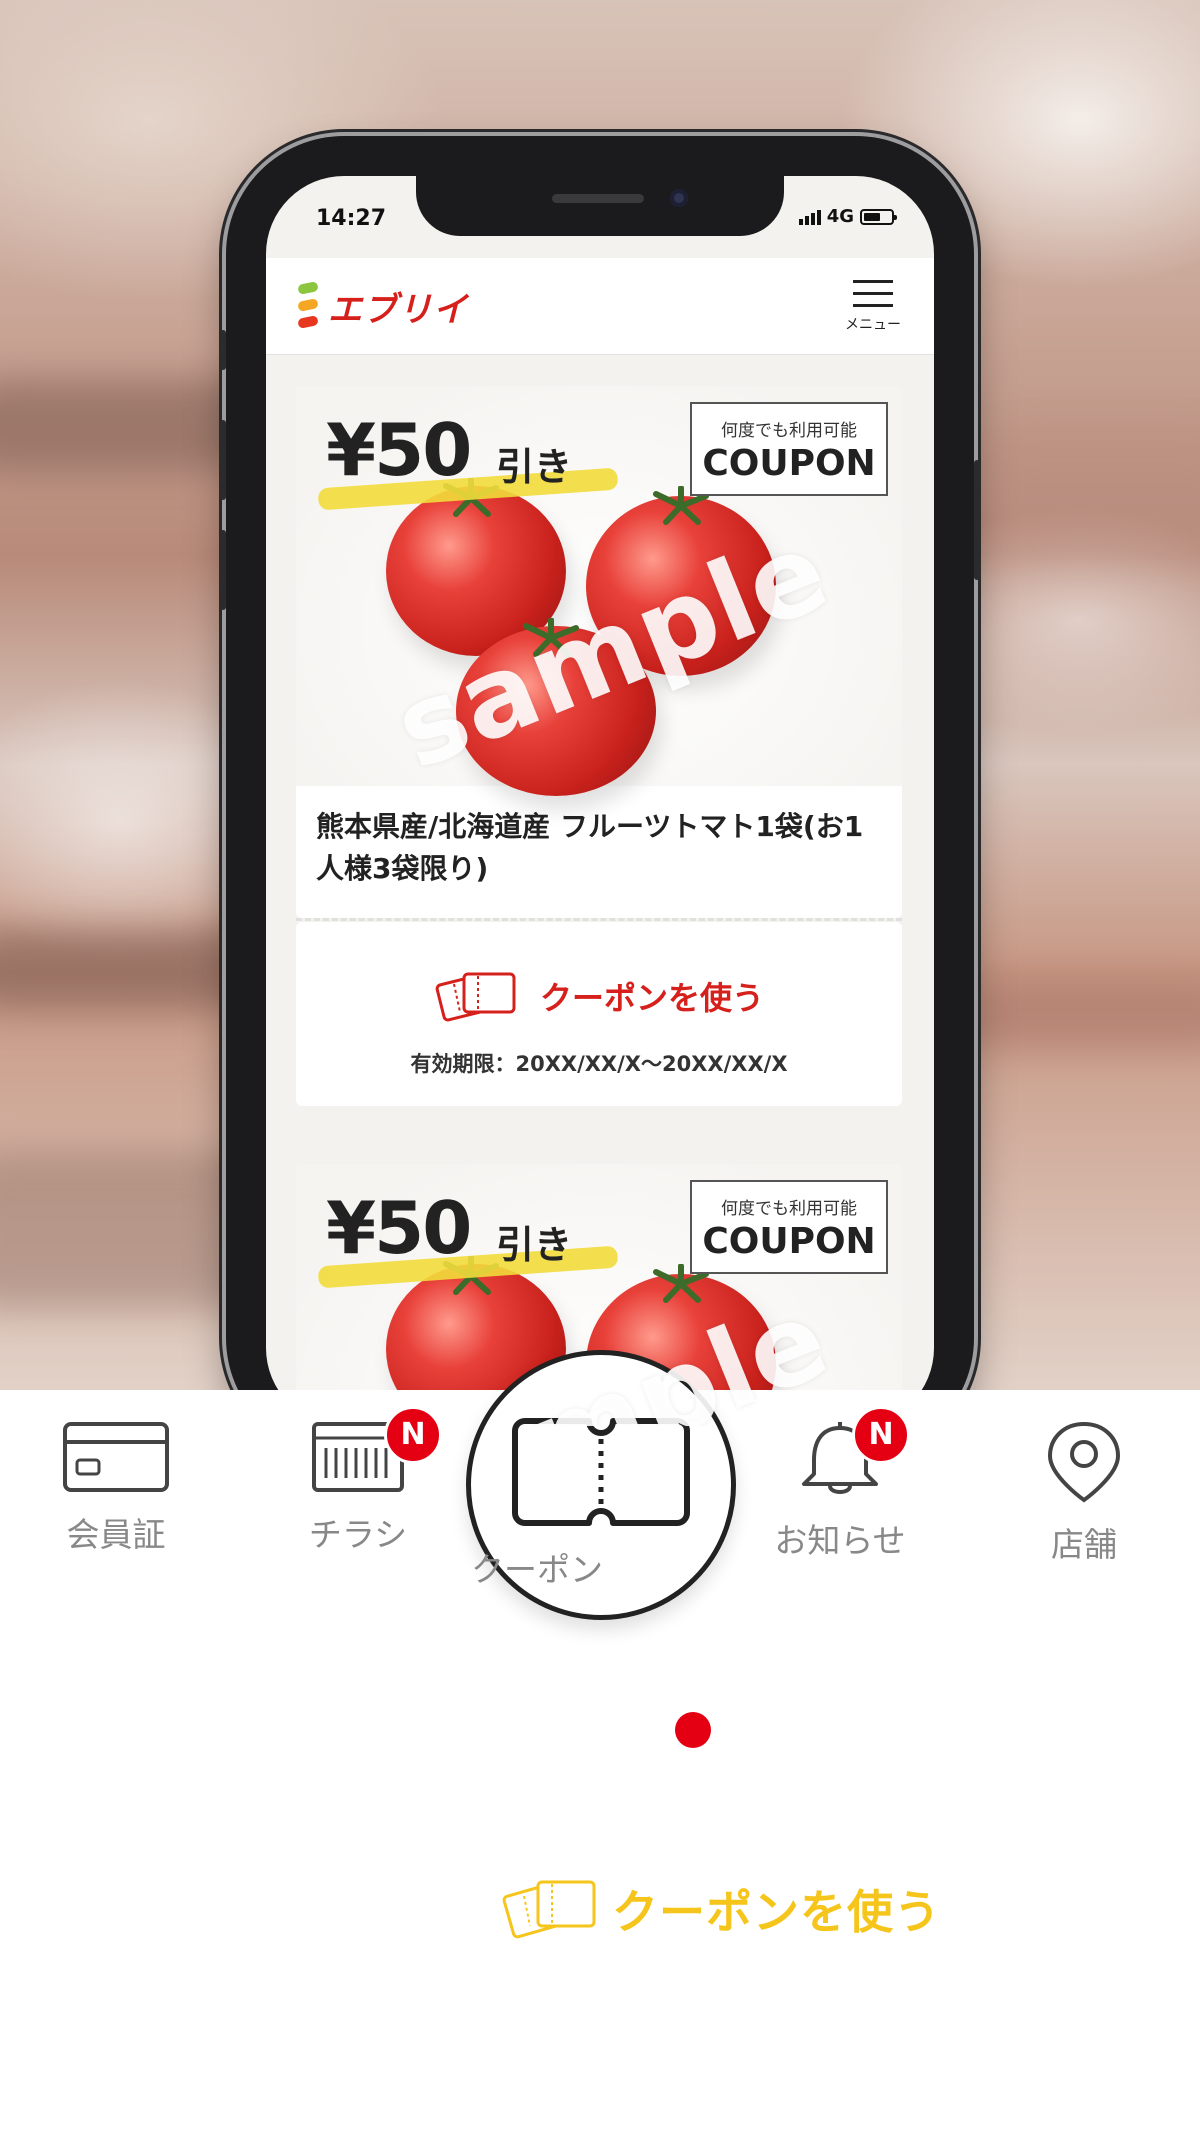 The image size is (1200, 2154). I want to click on volume-up-button, so click(223, 460).